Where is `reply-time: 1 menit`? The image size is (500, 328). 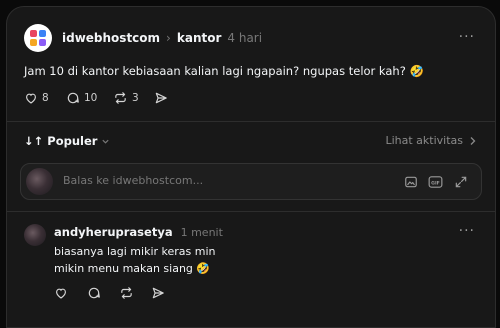
reply-time: 1 menit is located at coordinates (201, 232).